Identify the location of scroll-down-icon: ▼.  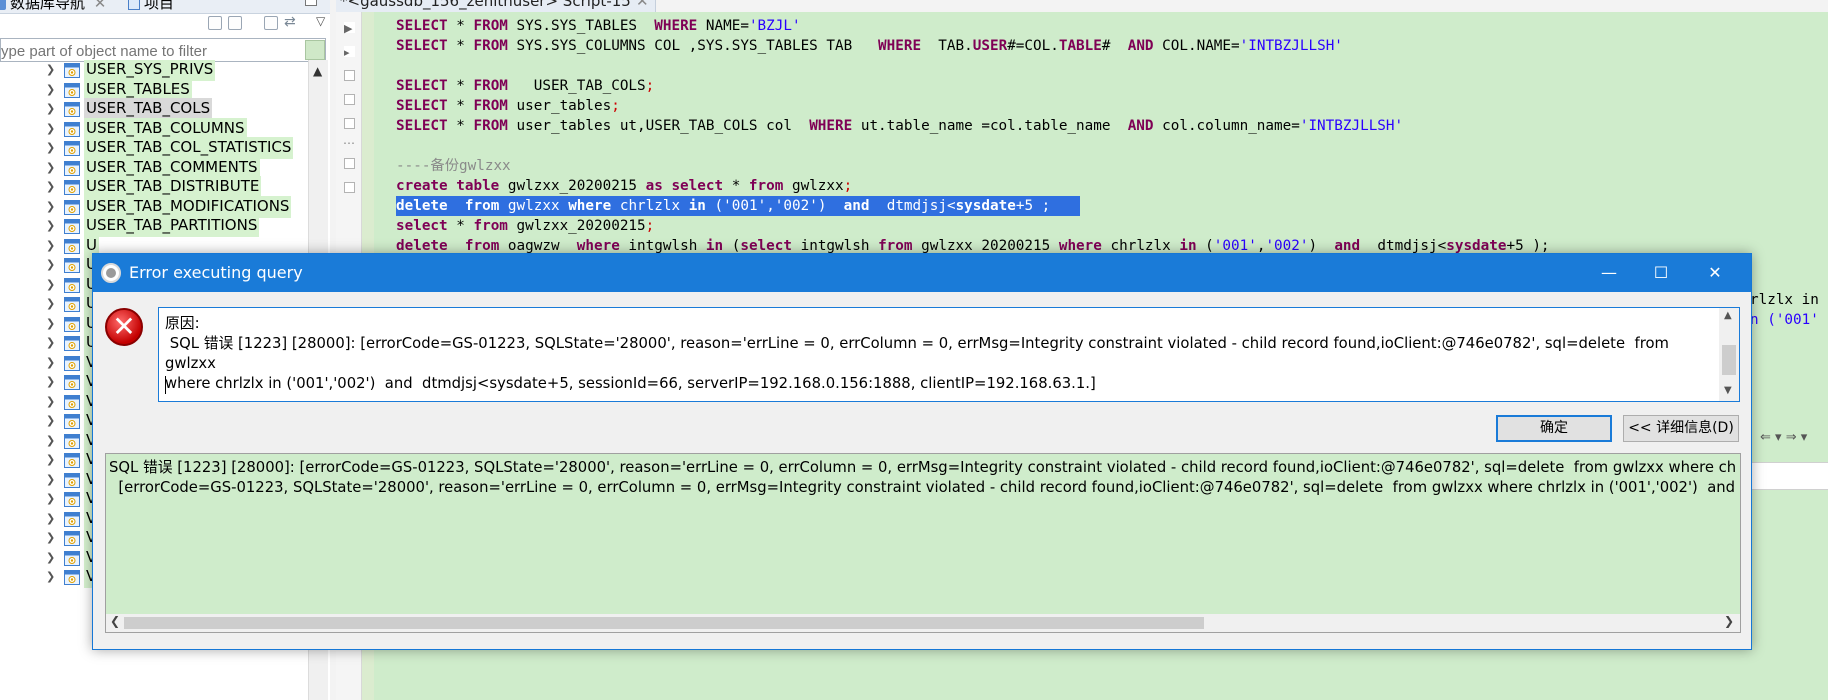
(1728, 390).